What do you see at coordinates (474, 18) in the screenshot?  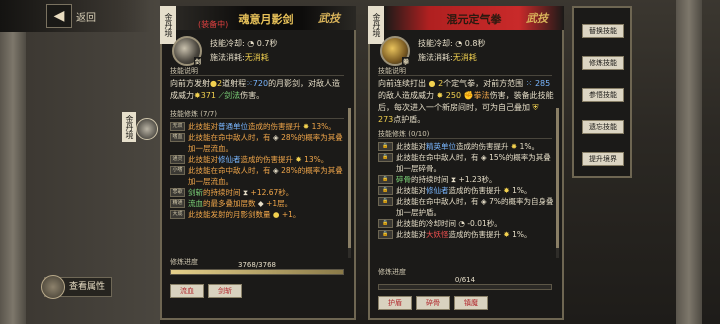 I see `skill-title-bar: 混元定气拳 武技` at bounding box center [474, 18].